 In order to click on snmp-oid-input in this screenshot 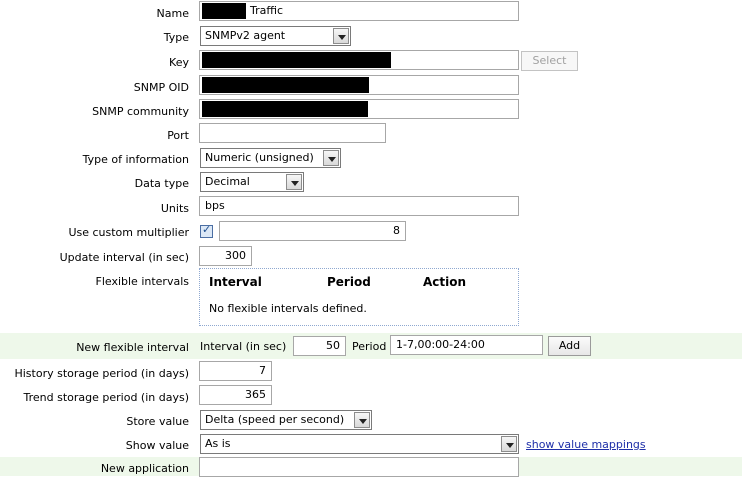, I will do `click(359, 85)`.